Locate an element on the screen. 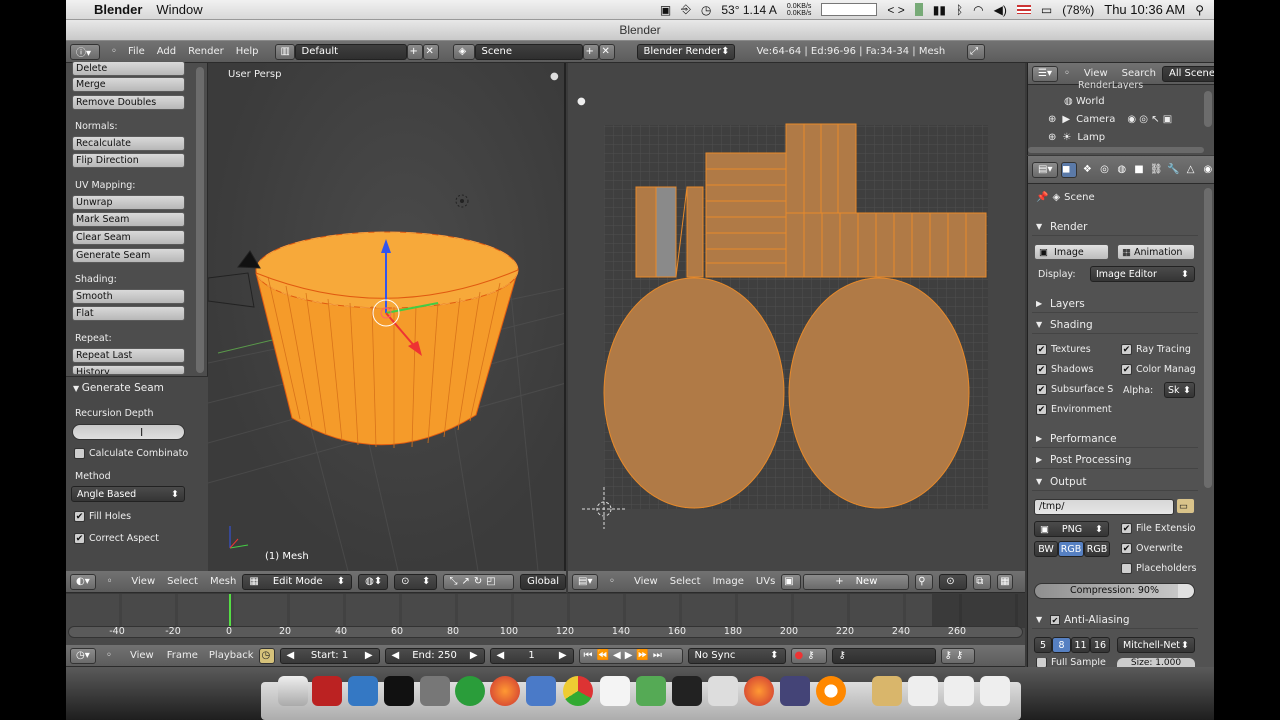 The width and height of the screenshot is (1280, 720). chat-app-icon is located at coordinates (363, 691).